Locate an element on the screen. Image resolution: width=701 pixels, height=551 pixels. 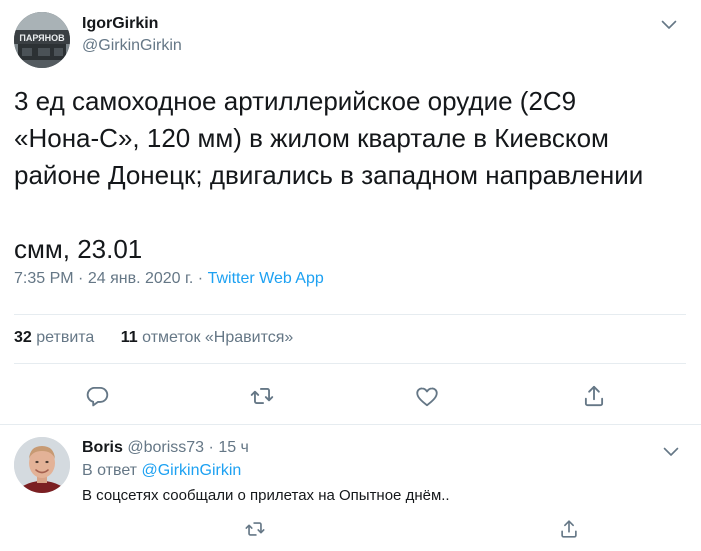
reply-header: Boris @boriss73 · 15 ч is located at coordinates (165, 448).